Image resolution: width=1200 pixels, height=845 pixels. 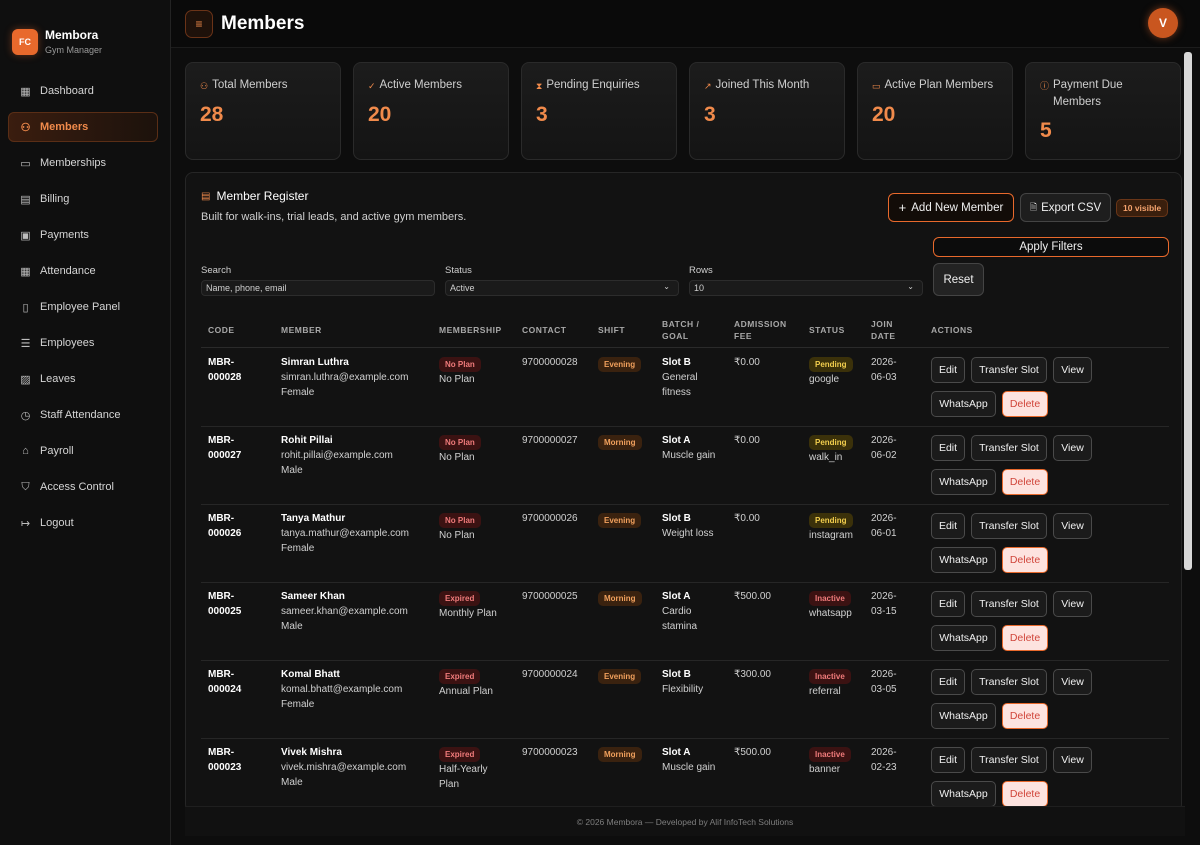 What do you see at coordinates (254, 196) in the screenshot?
I see `panel-title: ▤ Member Register` at bounding box center [254, 196].